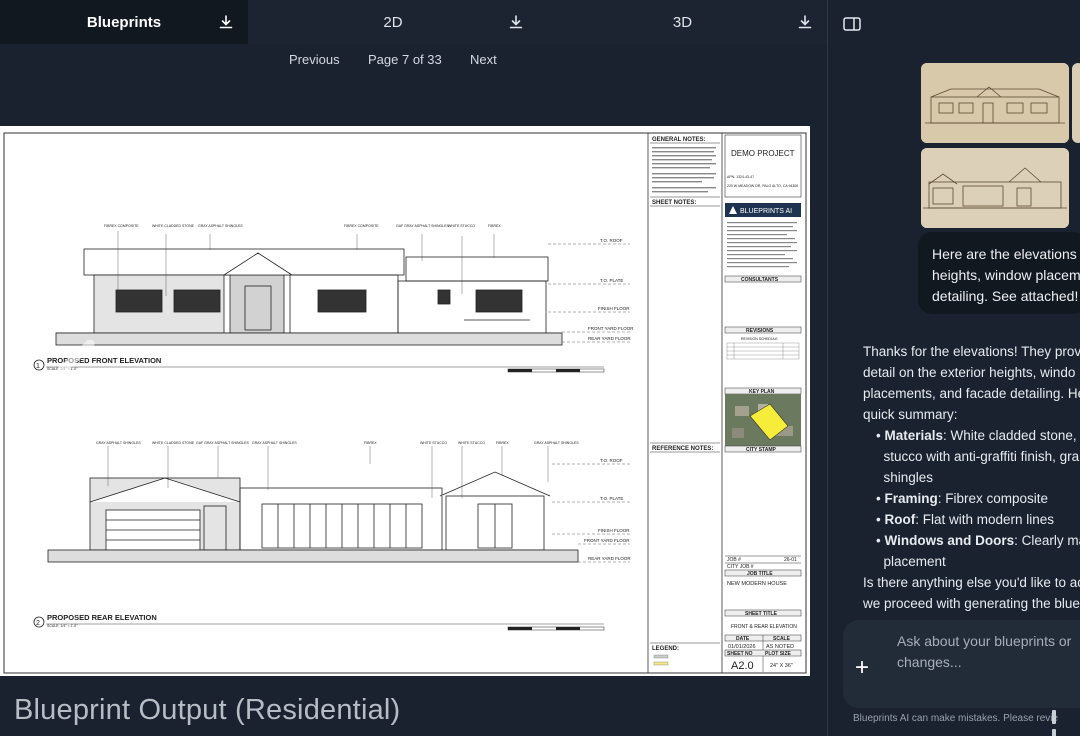 The height and width of the screenshot is (736, 1080). Describe the element at coordinates (77, 370) in the screenshot. I see `previous-page-arrow-icon` at that location.